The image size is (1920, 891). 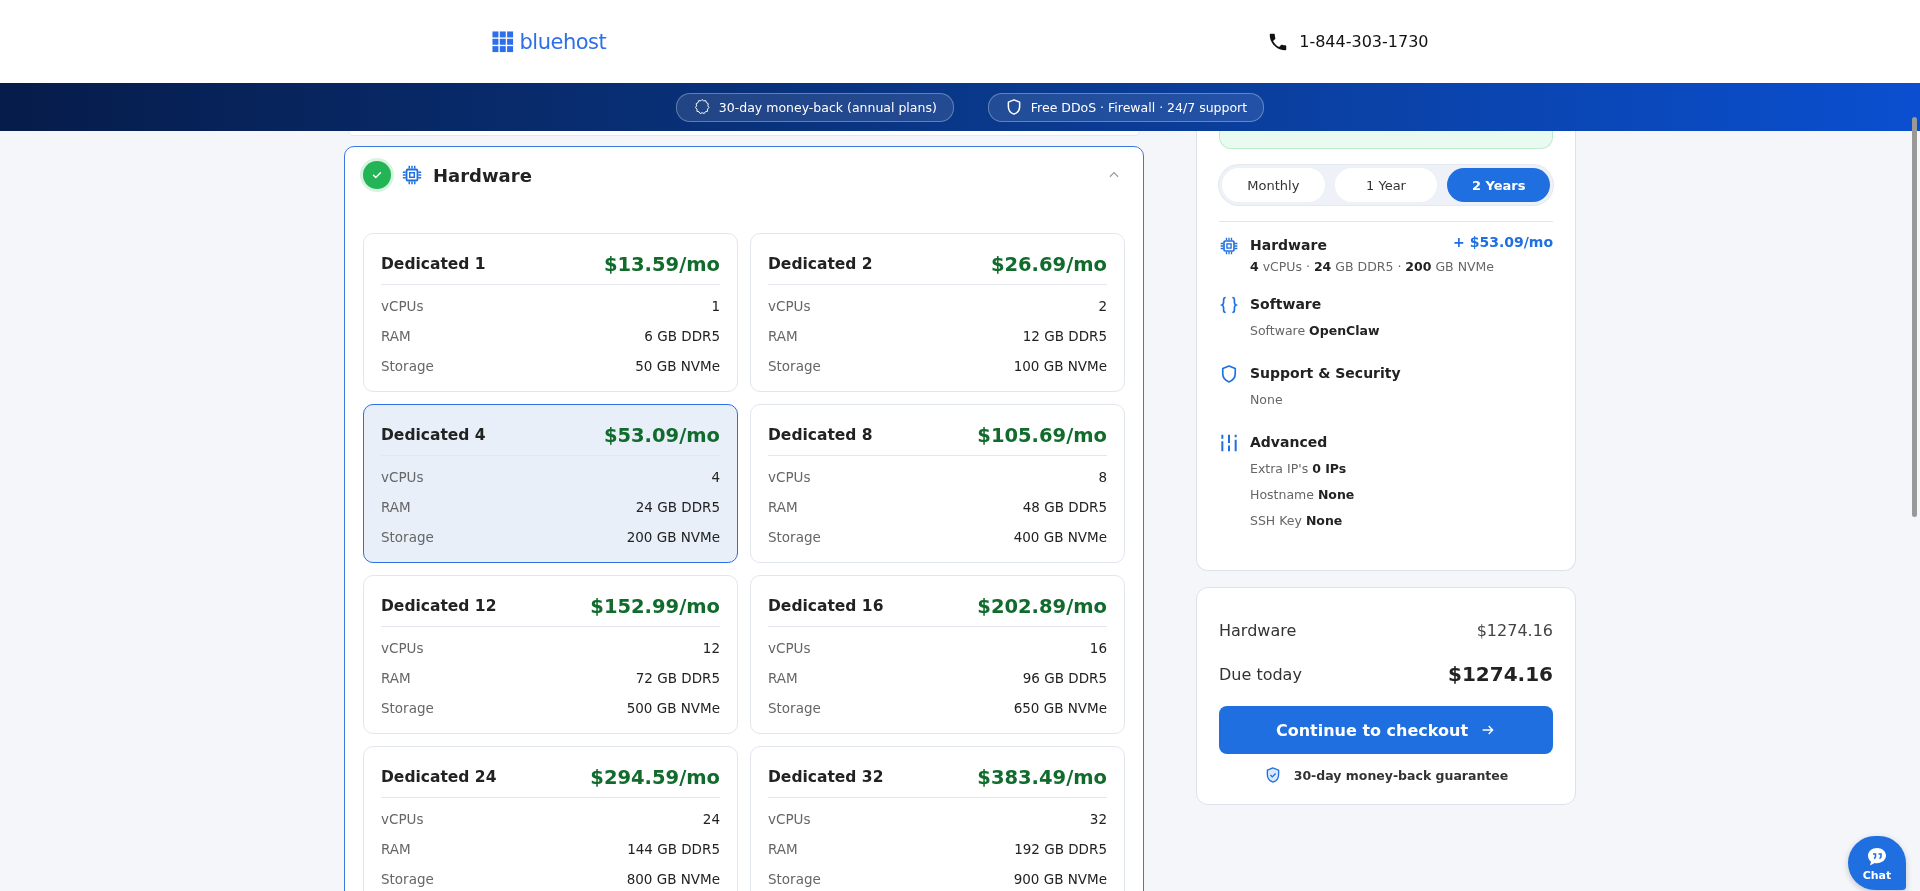 What do you see at coordinates (1042, 435) in the screenshot?
I see `plan-price: $105.69/mo` at bounding box center [1042, 435].